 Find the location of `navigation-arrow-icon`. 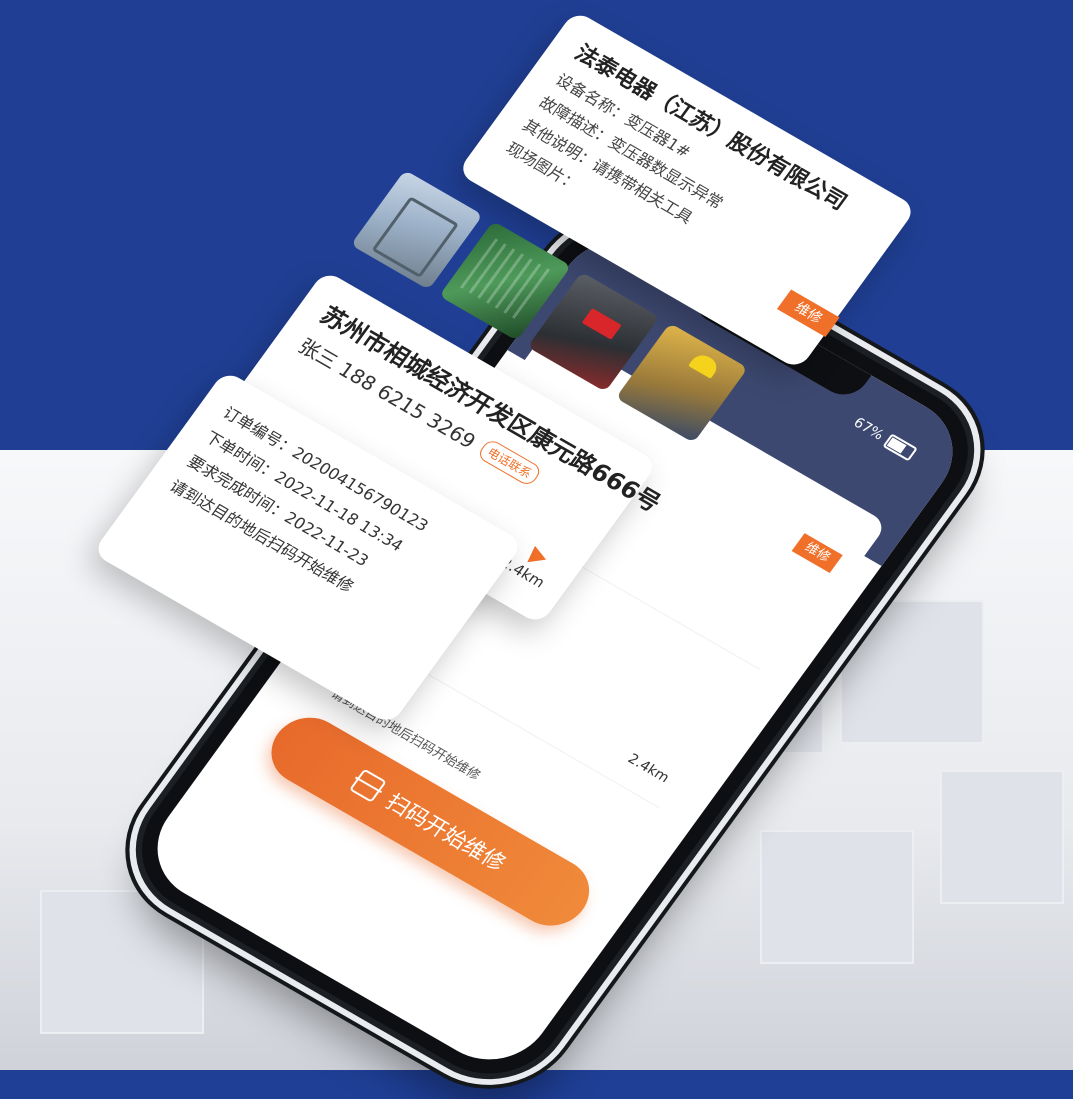

navigation-arrow-icon is located at coordinates (536, 553).